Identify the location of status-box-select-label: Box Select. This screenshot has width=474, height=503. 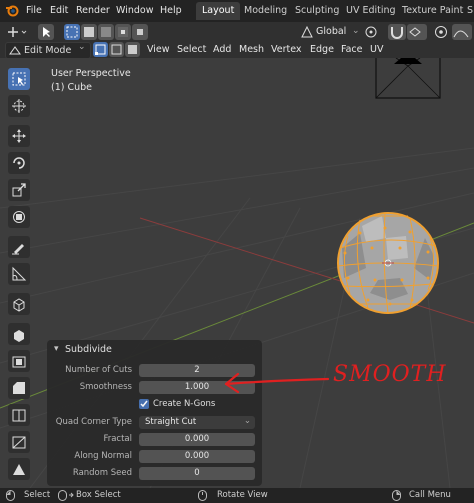
(98, 495).